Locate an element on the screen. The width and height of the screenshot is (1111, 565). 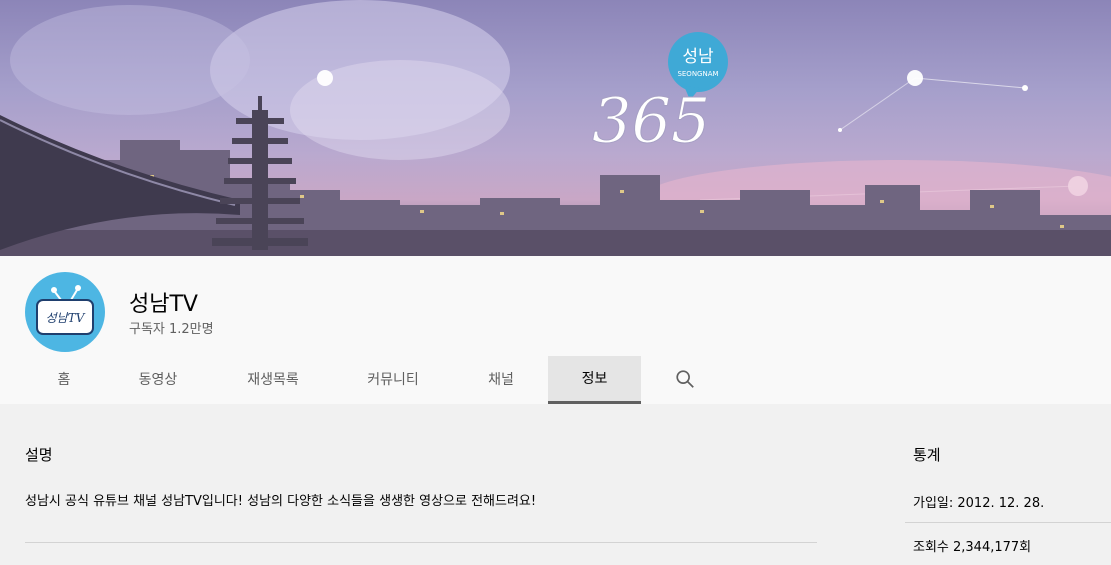
tv-logo-icon: 성남TV is located at coordinates (65, 310).